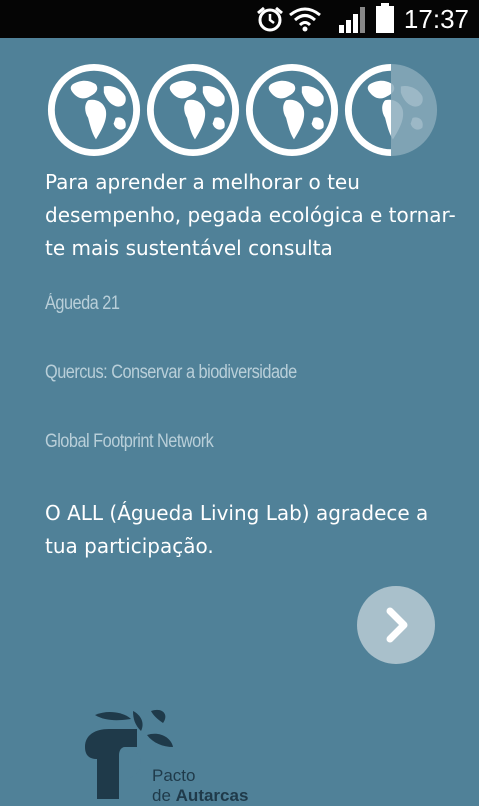 This screenshot has width=479, height=806. I want to click on globe-rating, so click(245, 111).